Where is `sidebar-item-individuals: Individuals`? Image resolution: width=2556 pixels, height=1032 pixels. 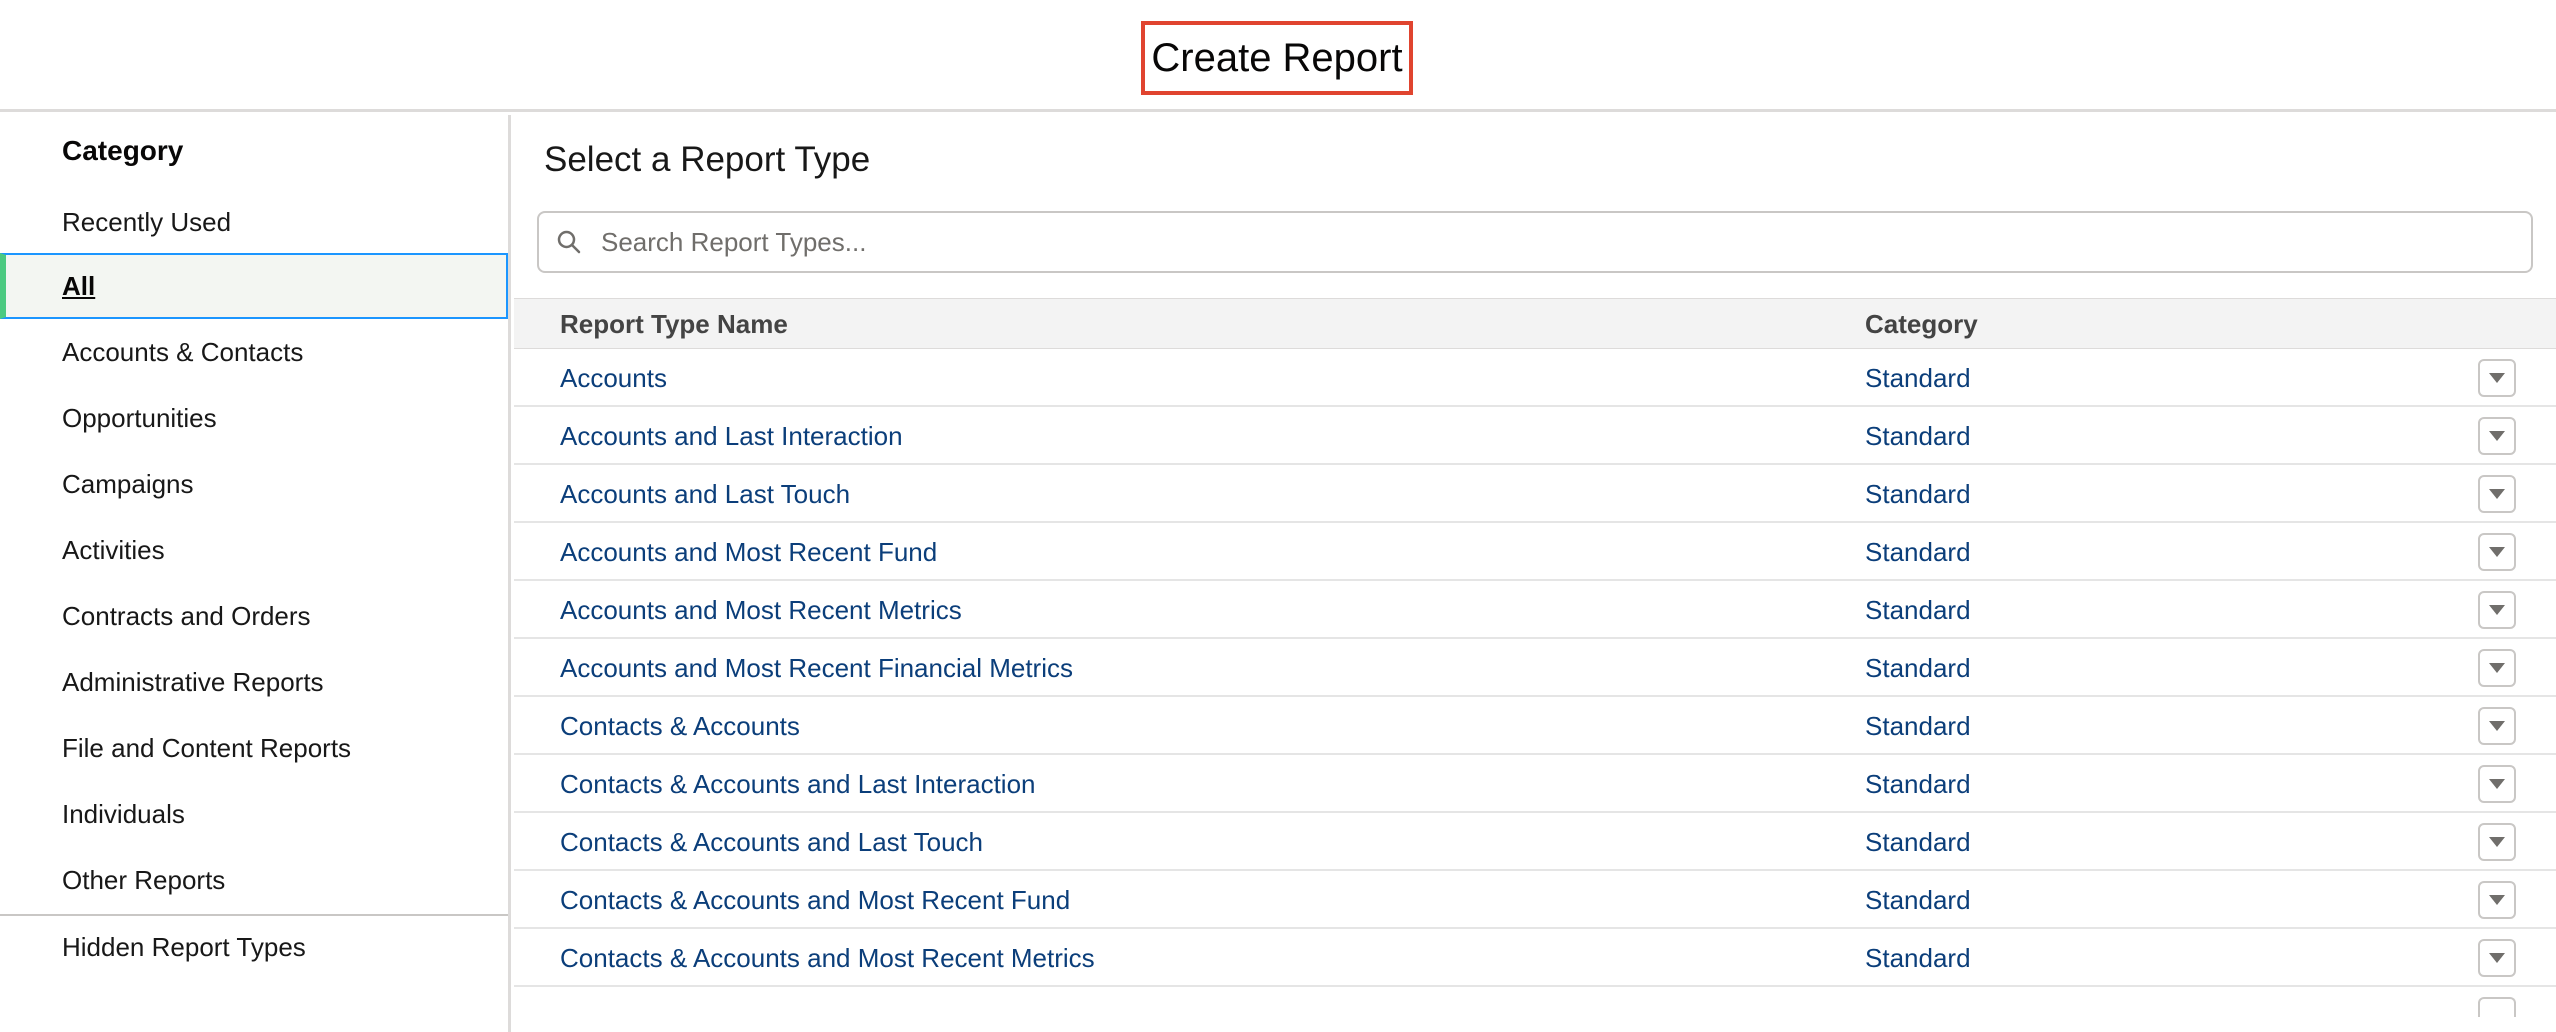
sidebar-item-individuals: Individuals is located at coordinates (254, 814).